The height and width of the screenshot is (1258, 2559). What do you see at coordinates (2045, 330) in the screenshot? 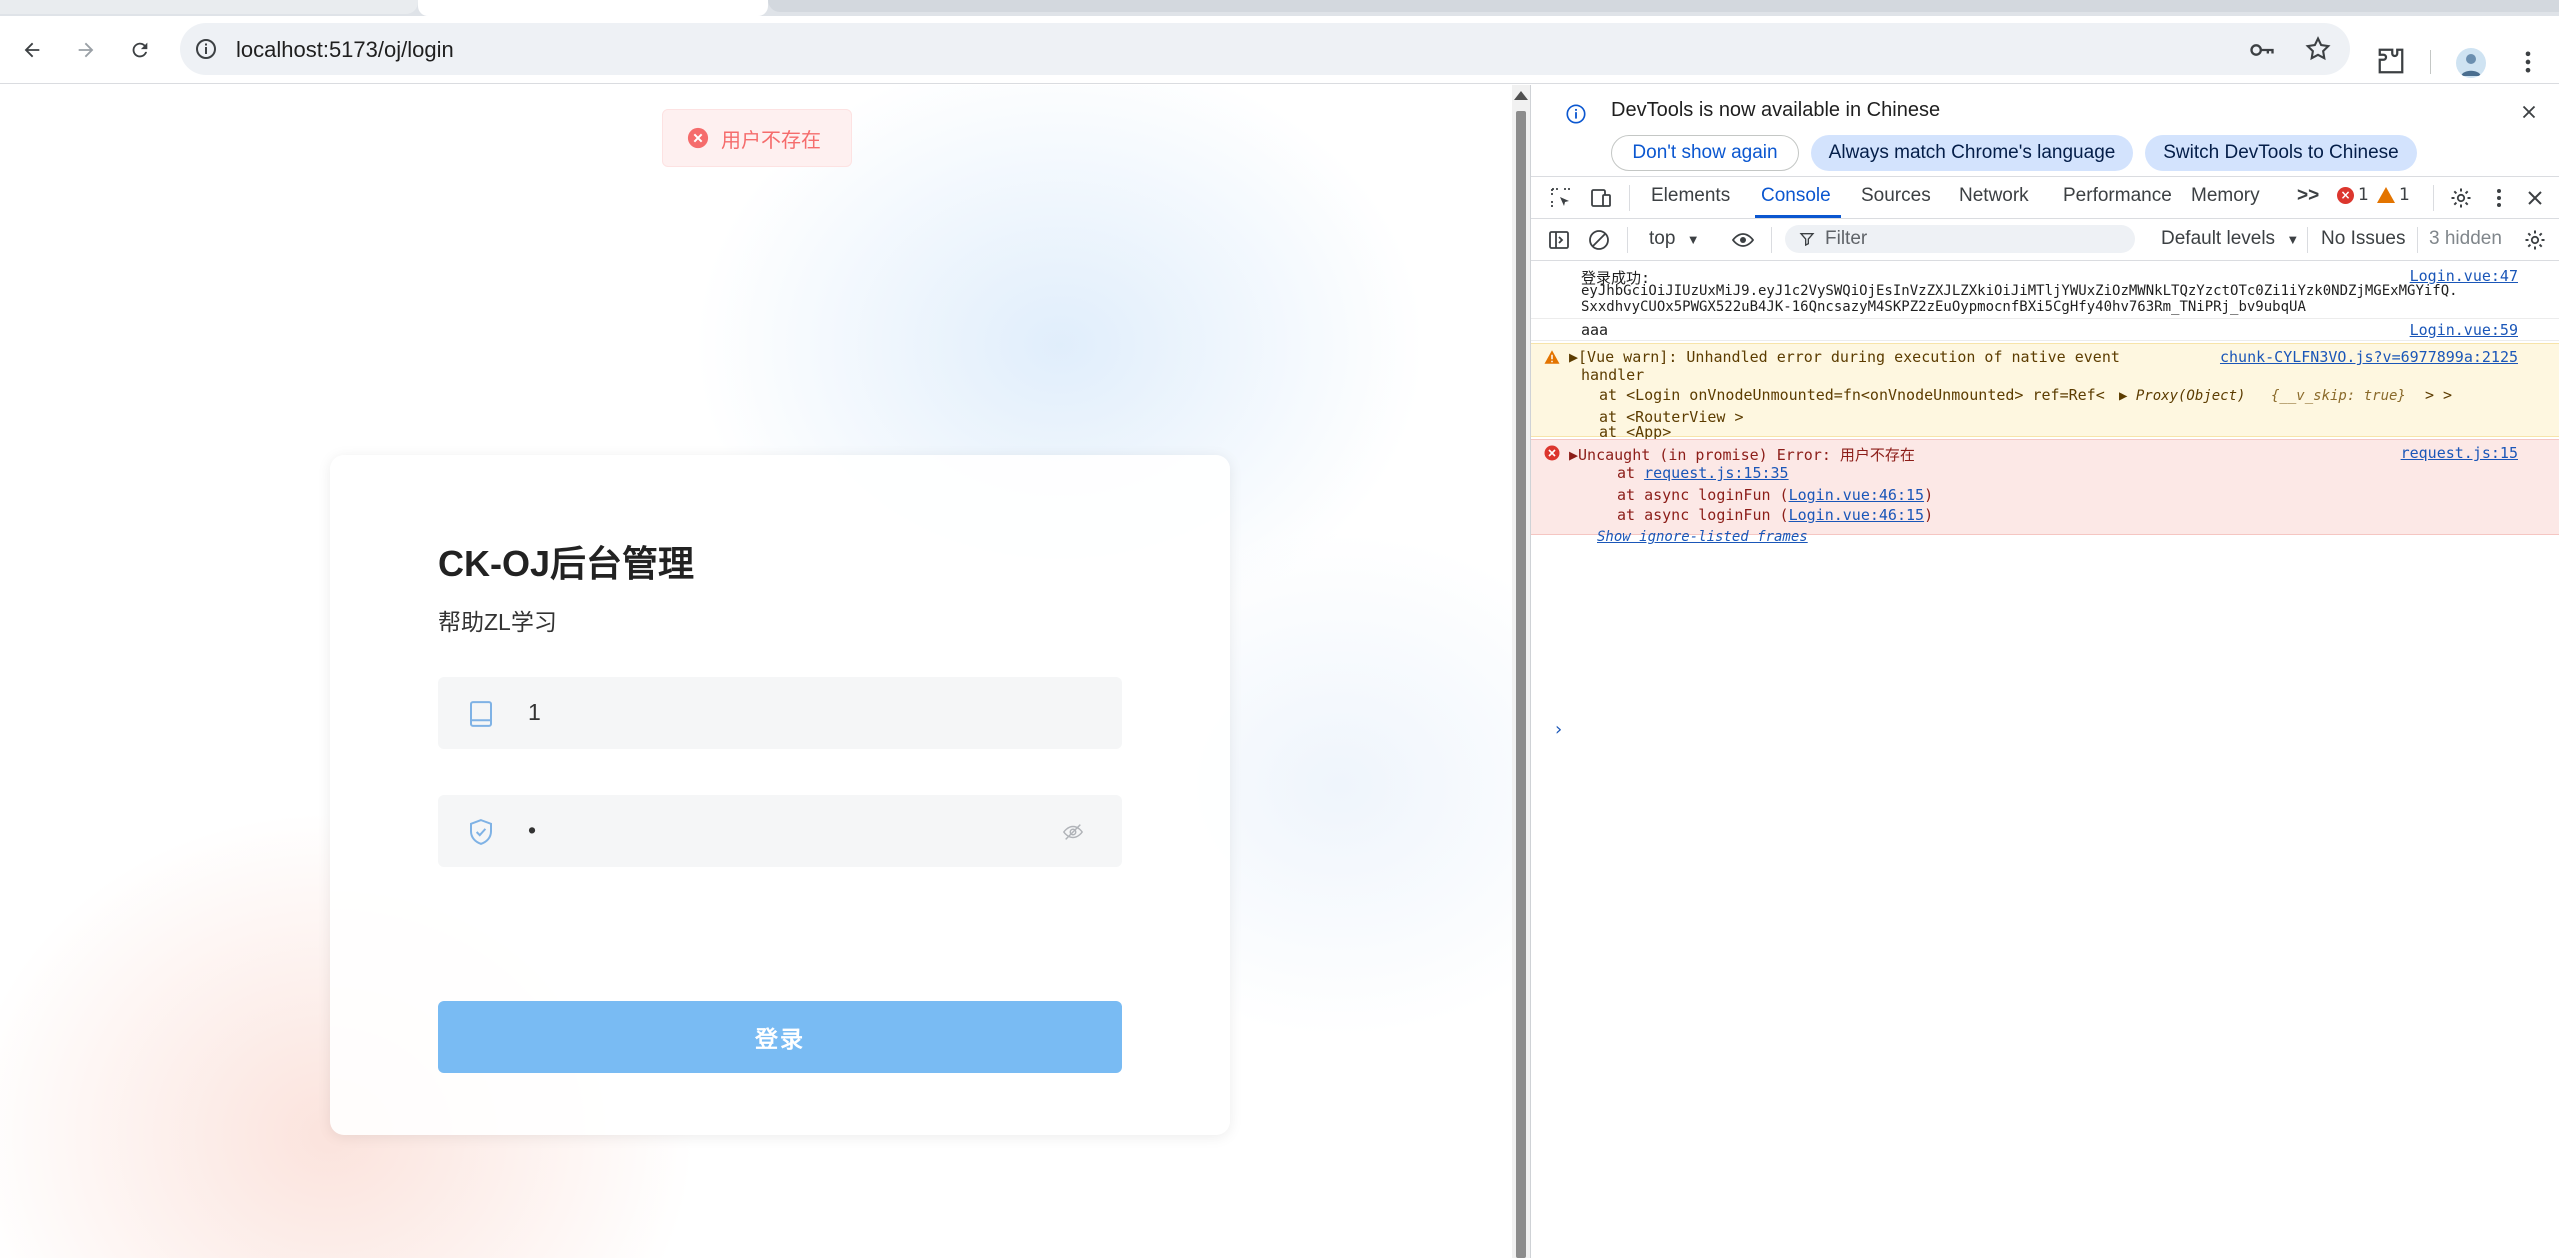
I see `console-log-message: aaa Login.vue:59` at bounding box center [2045, 330].